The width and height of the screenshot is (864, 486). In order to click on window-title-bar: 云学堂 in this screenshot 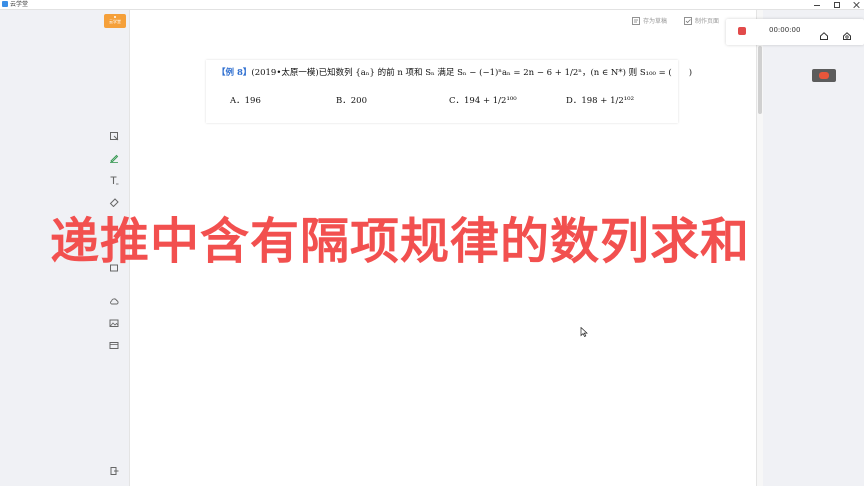, I will do `click(432, 5)`.